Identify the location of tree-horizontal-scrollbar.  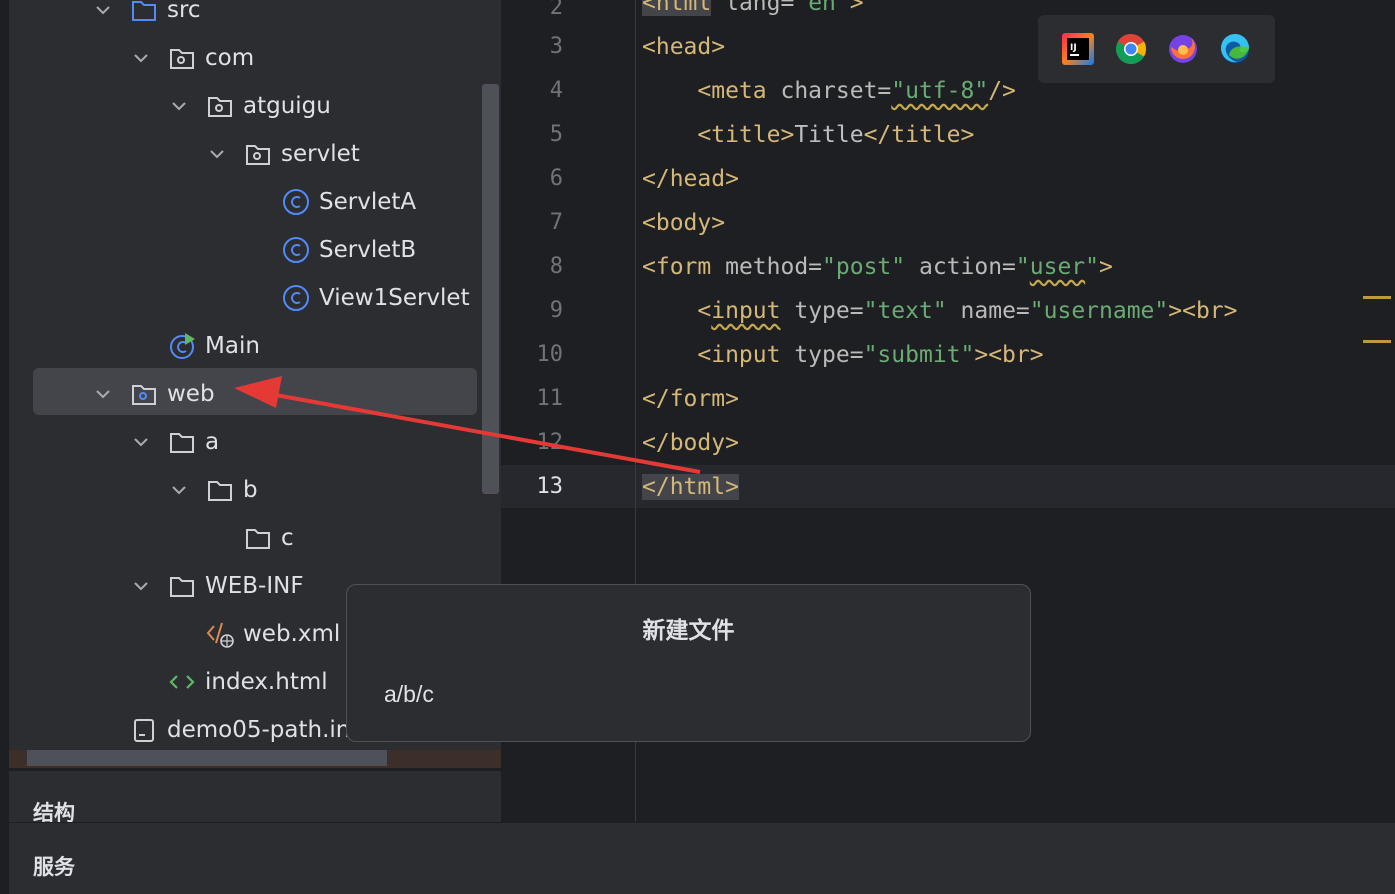
(207, 758).